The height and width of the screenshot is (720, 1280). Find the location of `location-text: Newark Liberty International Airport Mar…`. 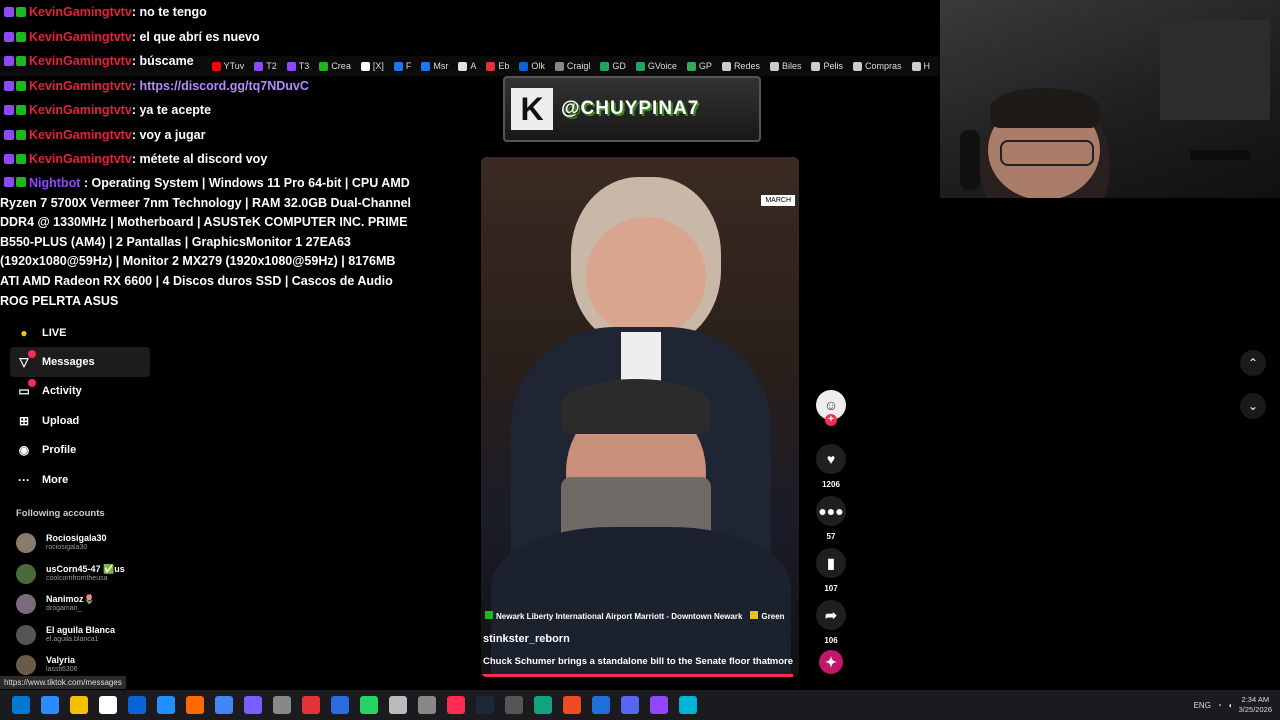

location-text: Newark Liberty International Airport Mar… is located at coordinates (619, 616).